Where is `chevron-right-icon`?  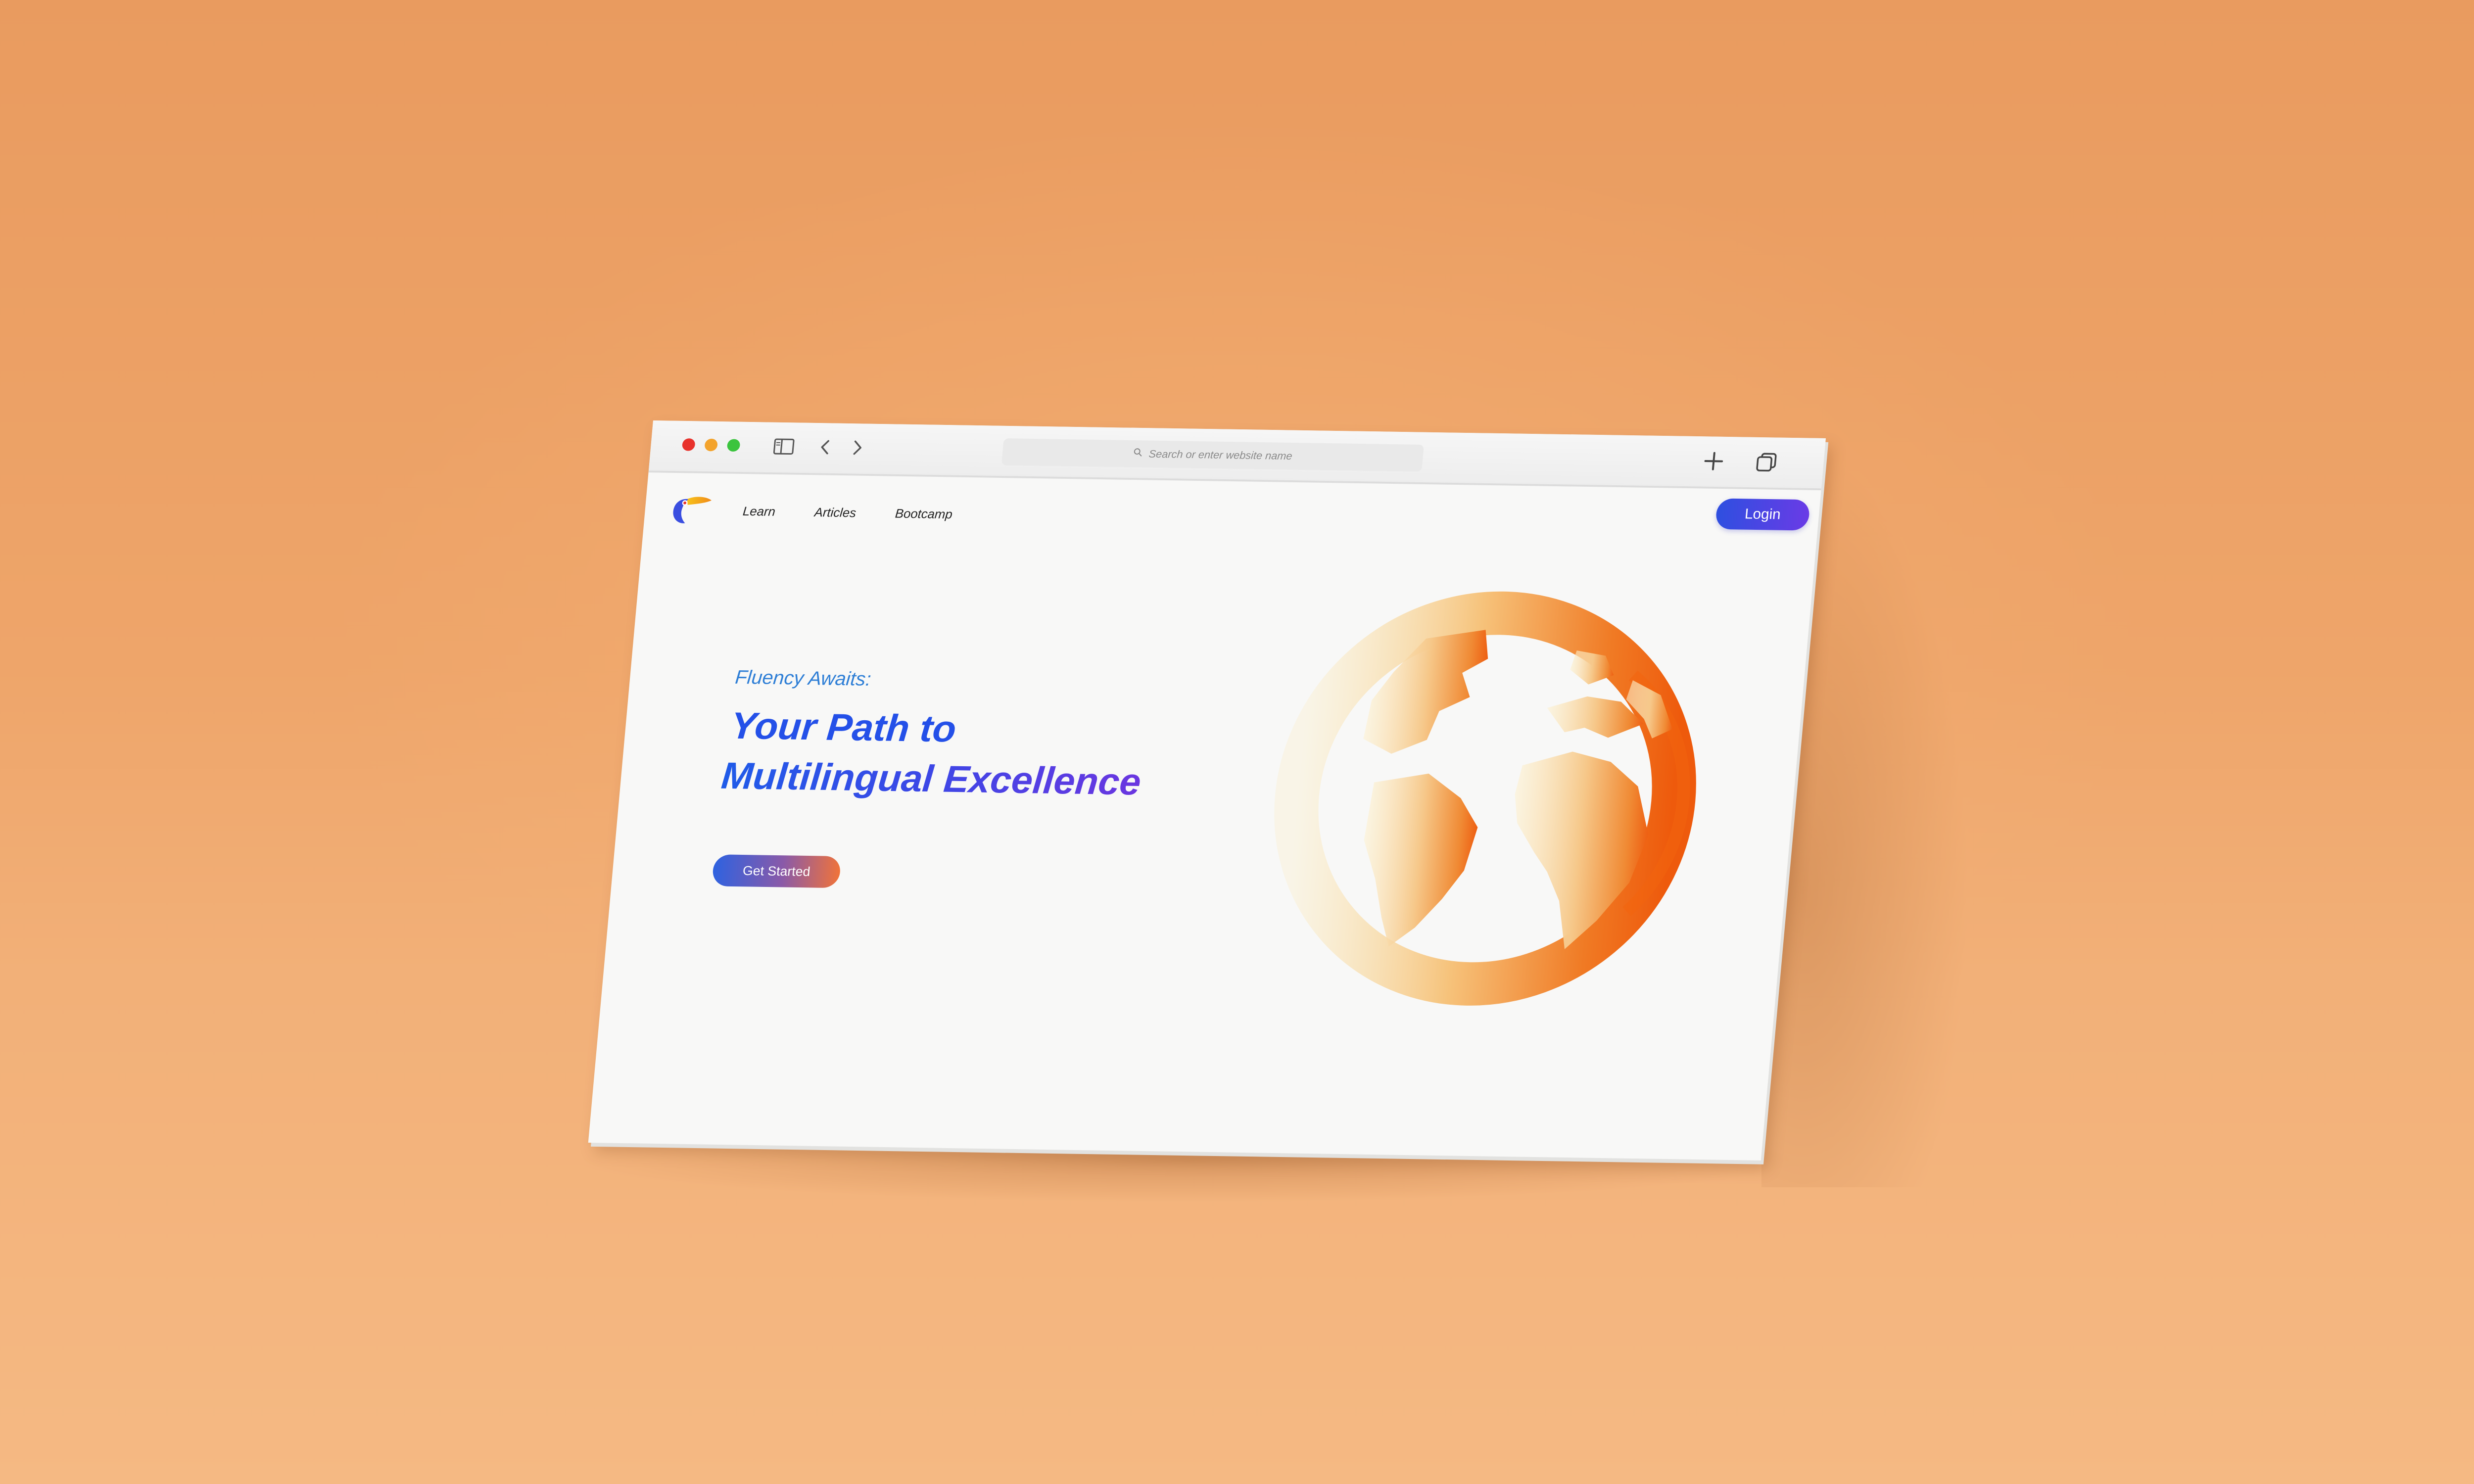 chevron-right-icon is located at coordinates (858, 448).